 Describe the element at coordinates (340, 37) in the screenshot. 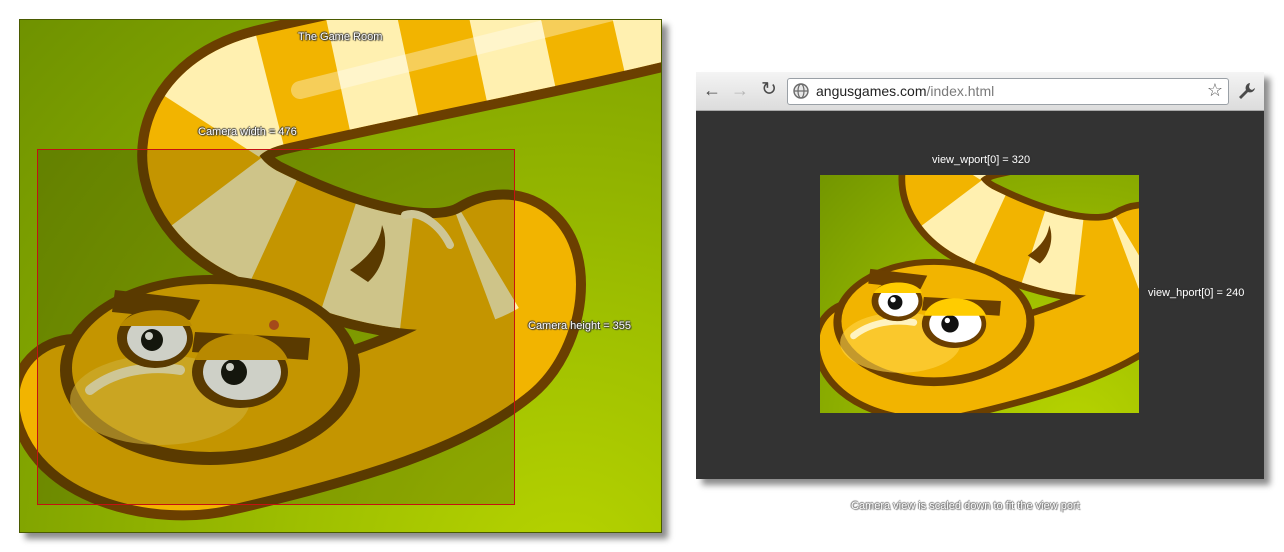

I see `room-title: The Game Room` at that location.